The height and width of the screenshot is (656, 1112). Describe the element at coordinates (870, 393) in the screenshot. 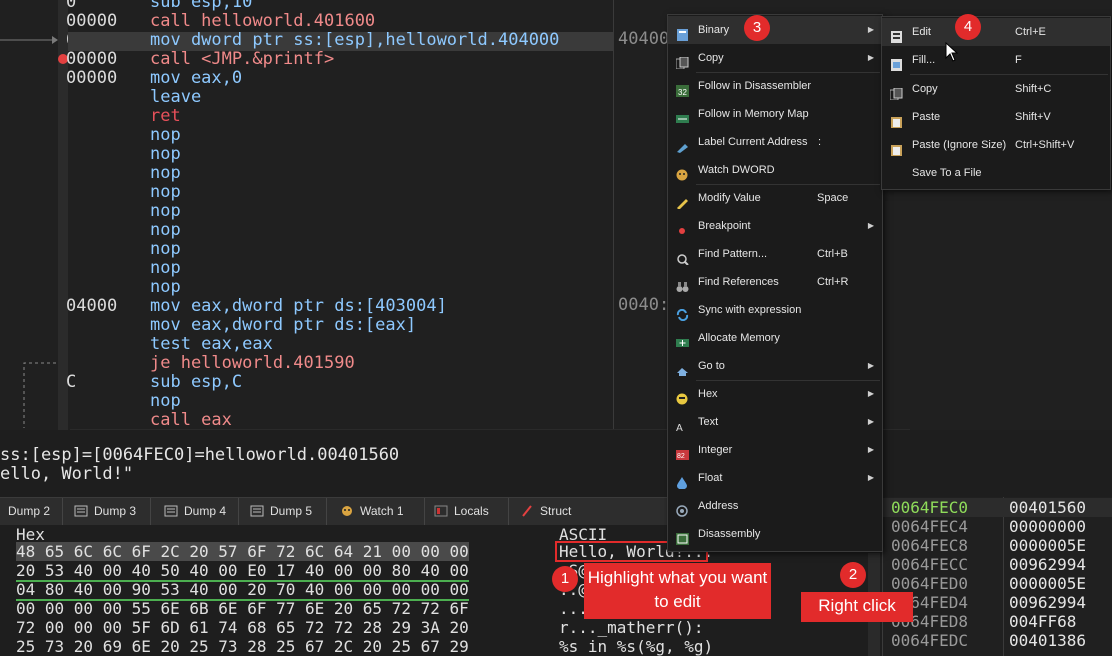

I see `submenu-arrow-icon: ▶` at that location.